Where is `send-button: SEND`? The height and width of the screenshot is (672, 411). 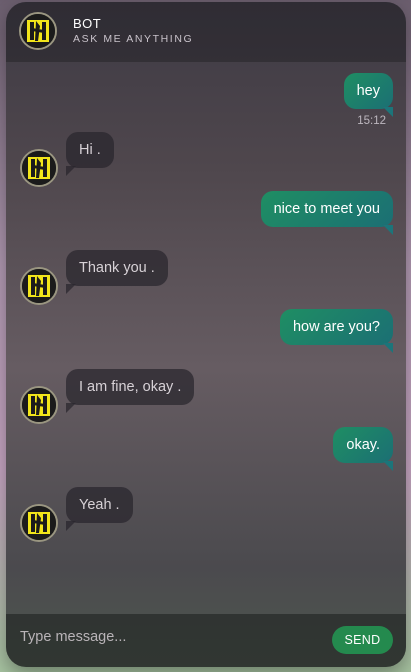
send-button: SEND is located at coordinates (362, 640).